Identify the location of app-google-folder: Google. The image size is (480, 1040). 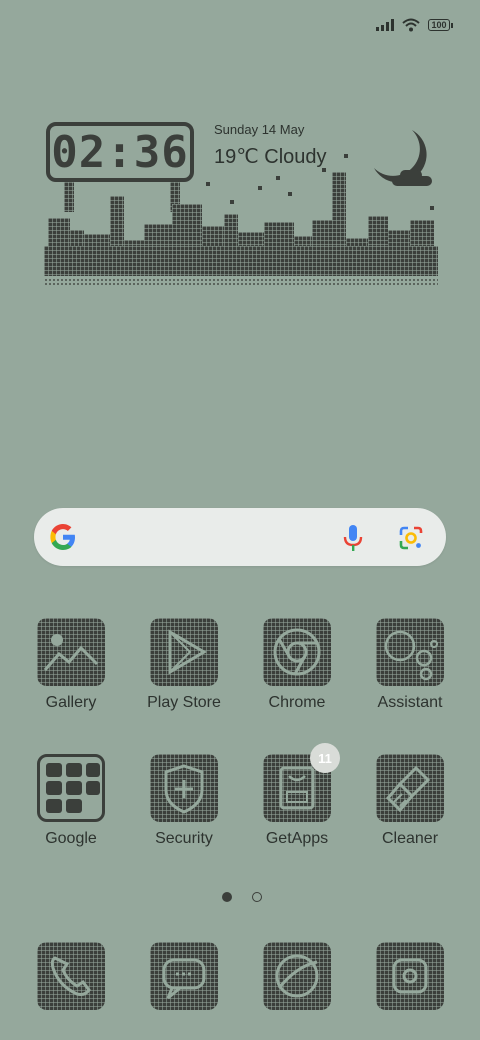
(71, 801).